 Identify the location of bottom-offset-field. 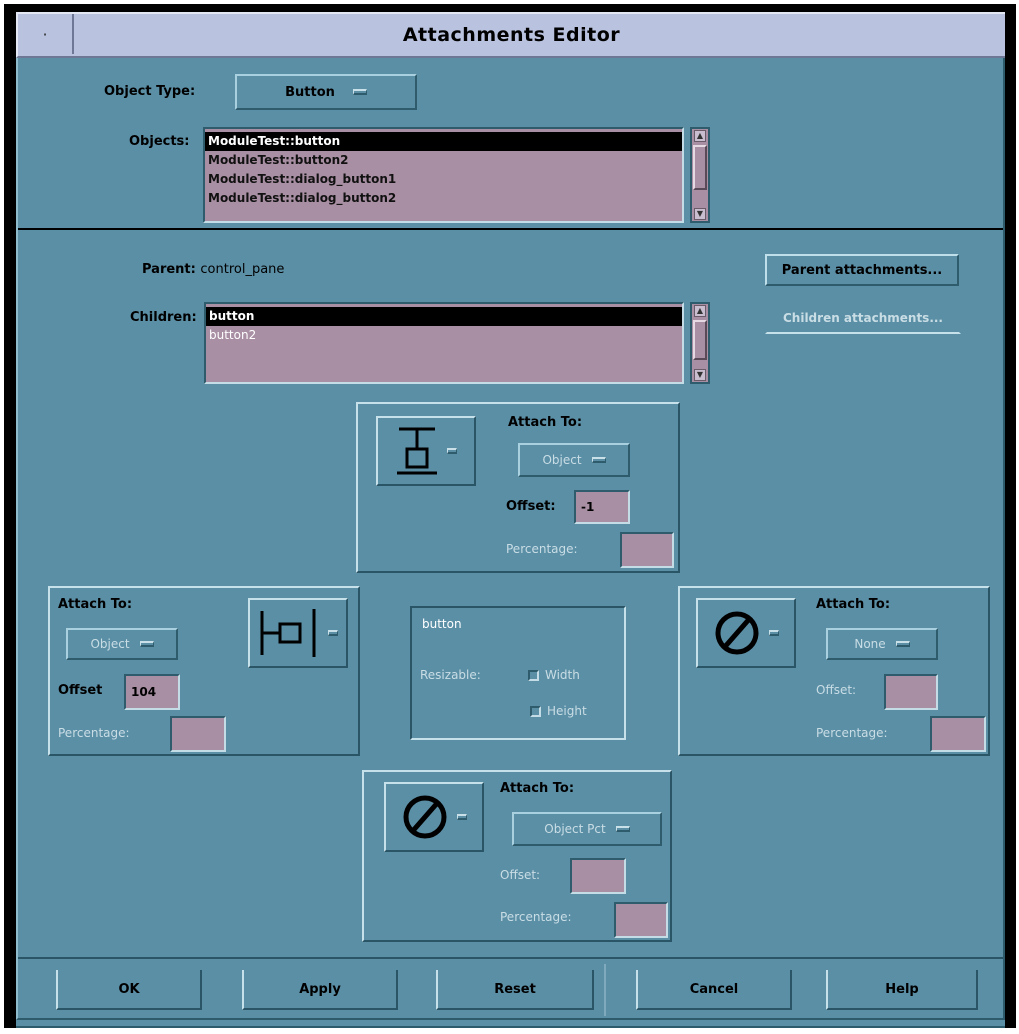
(598, 876).